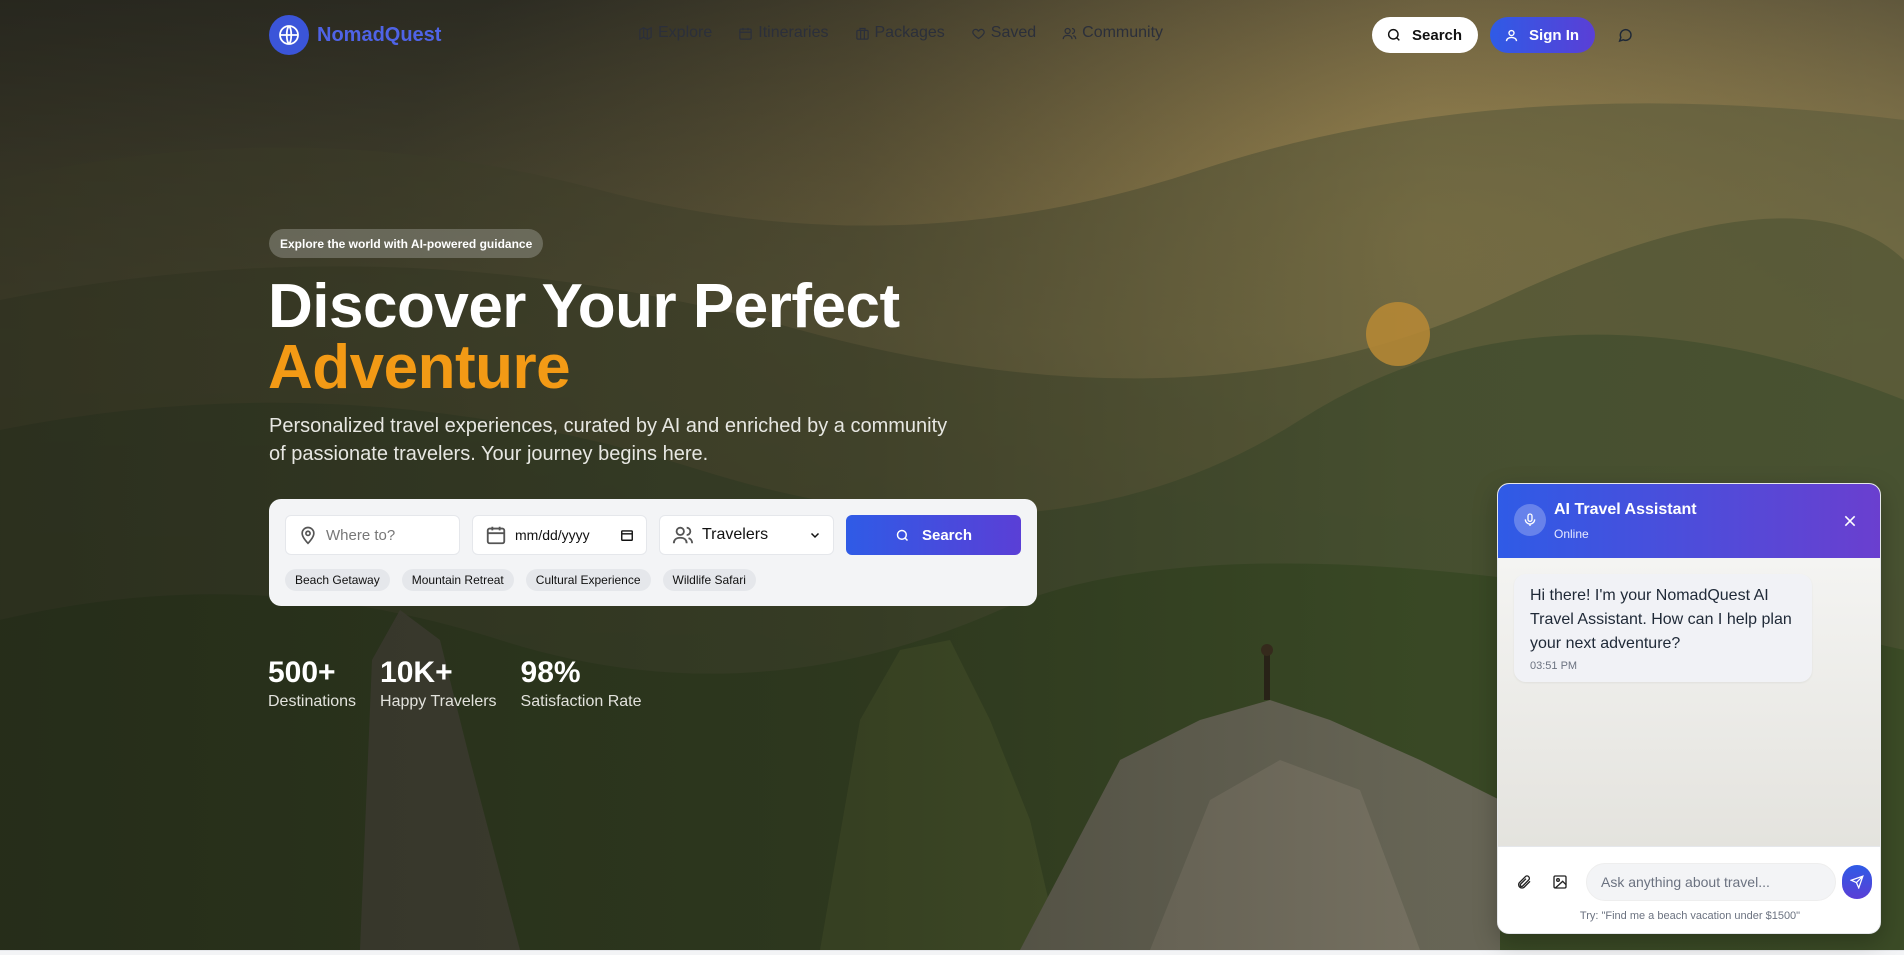  Describe the element at coordinates (312, 701) in the screenshot. I see `stat-label: Destinations` at that location.